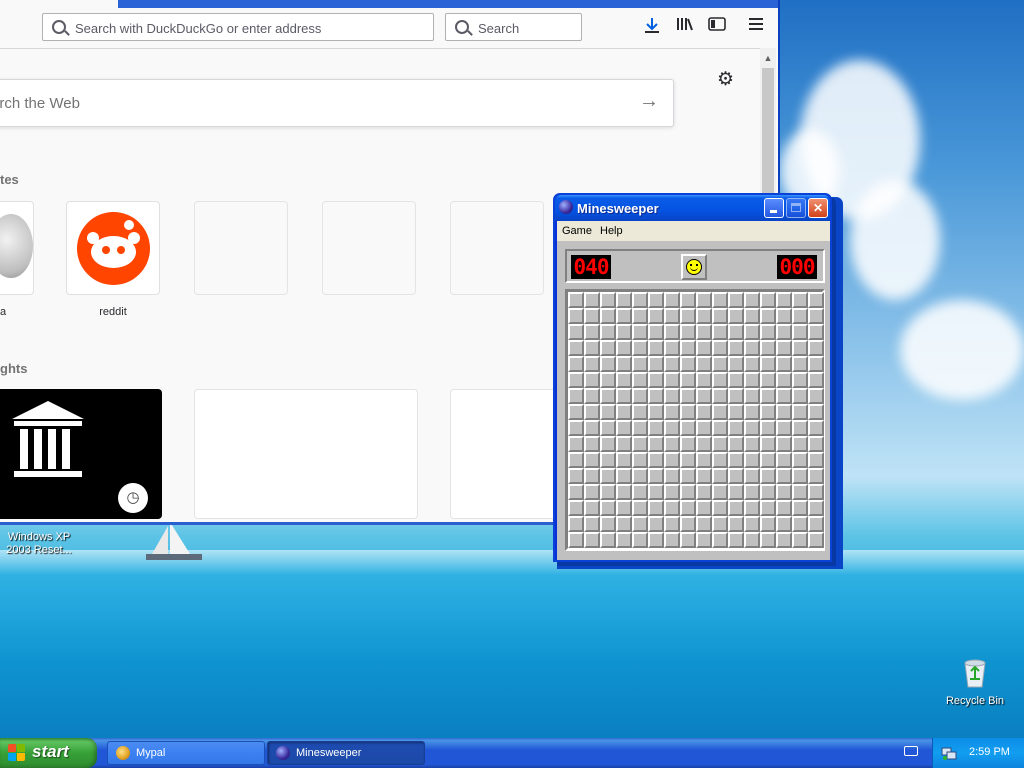 The height and width of the screenshot is (768, 1024). Describe the element at coordinates (989, 752) in the screenshot. I see `clock: 2:59 PM` at that location.